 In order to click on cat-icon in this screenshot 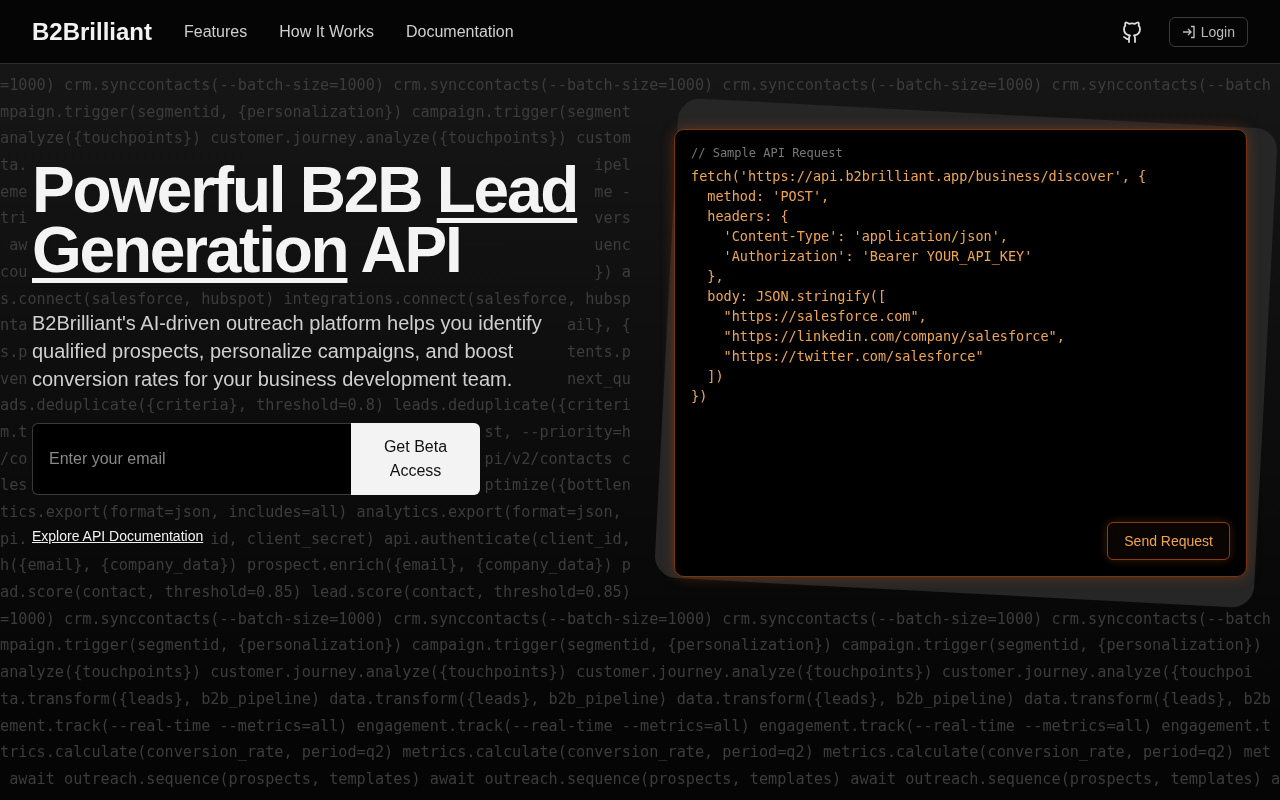, I will do `click(1131, 31)`.